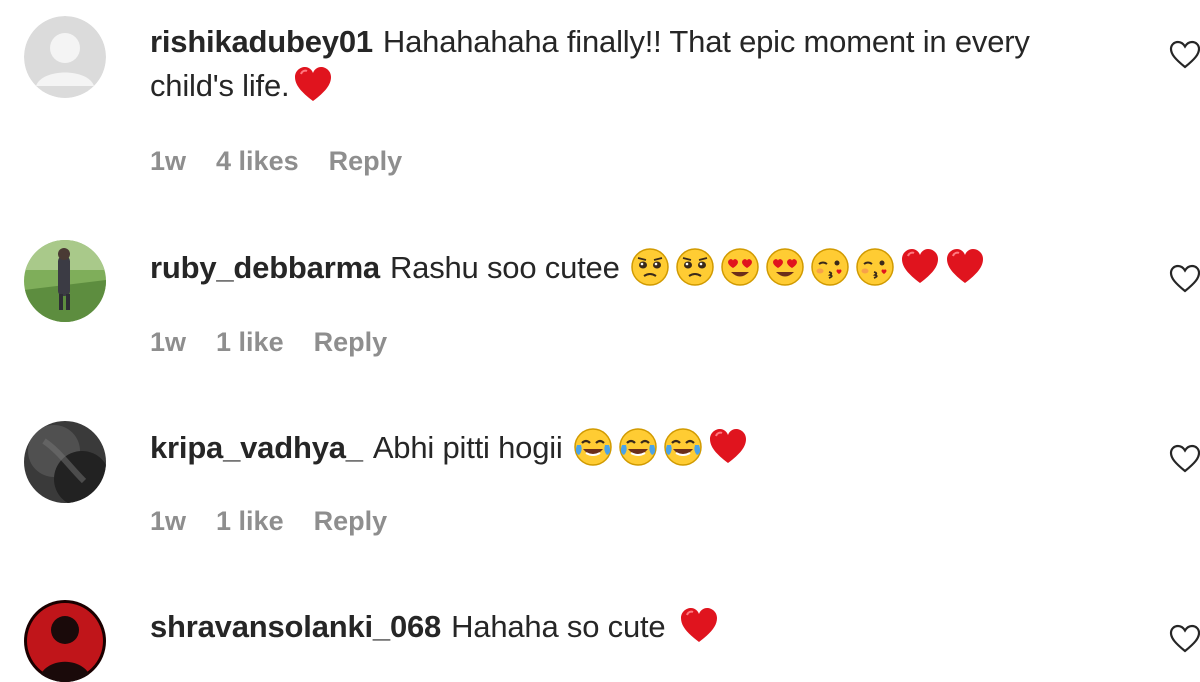  Describe the element at coordinates (504, 267) in the screenshot. I see `comment-body: Rashu soo cutee` at that location.